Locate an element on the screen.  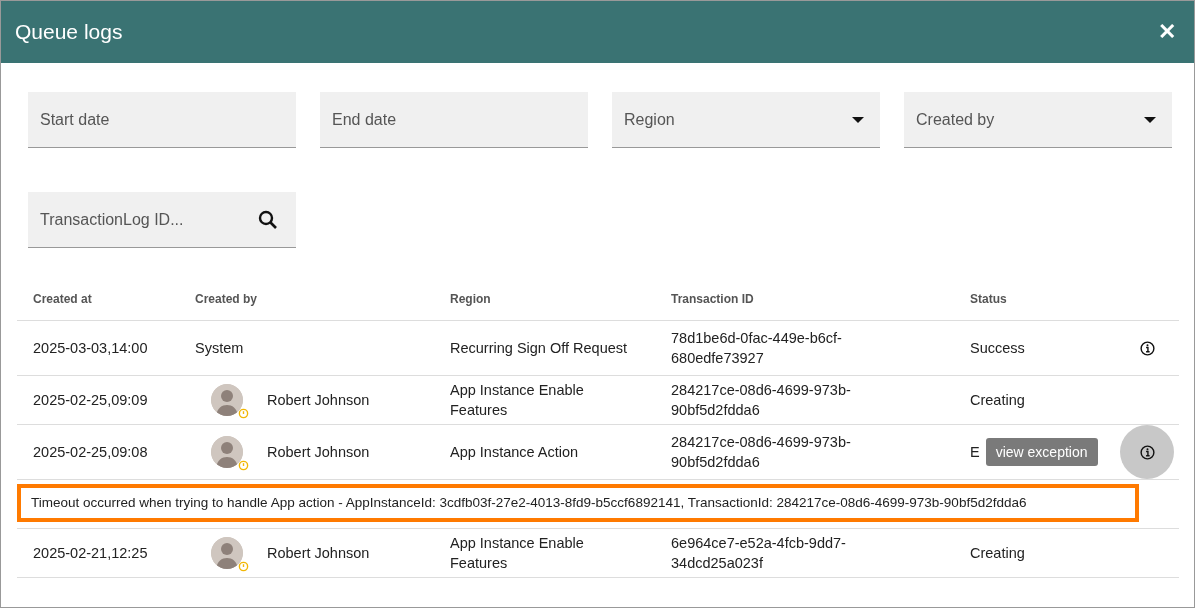
input-field: End date is located at coordinates (454, 120).